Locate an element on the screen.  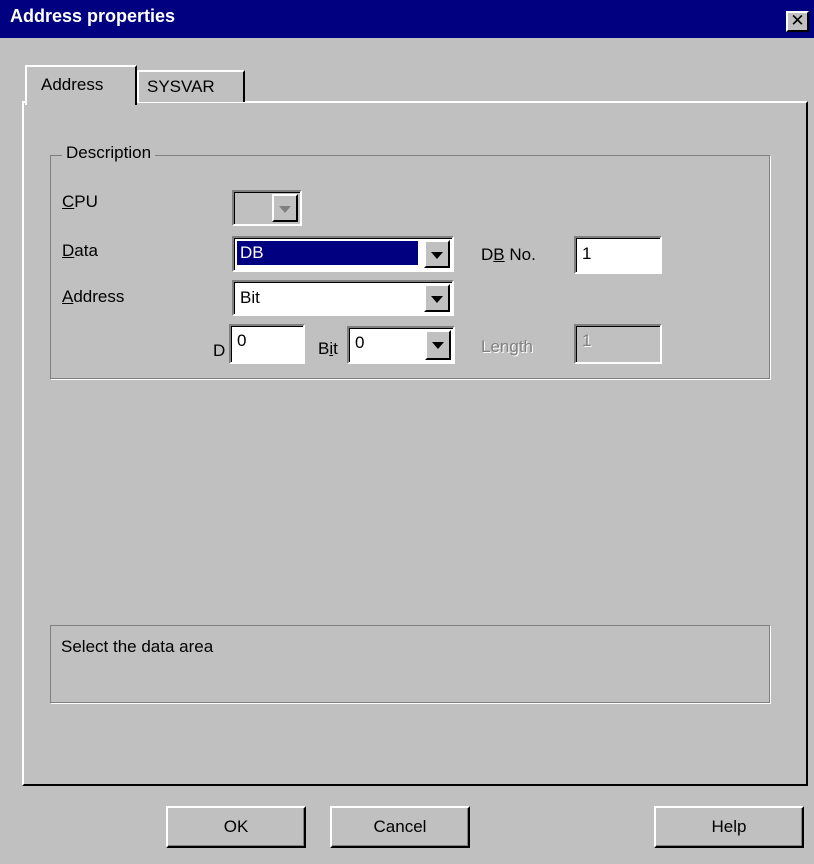
description-group-label: Description is located at coordinates (109, 153).